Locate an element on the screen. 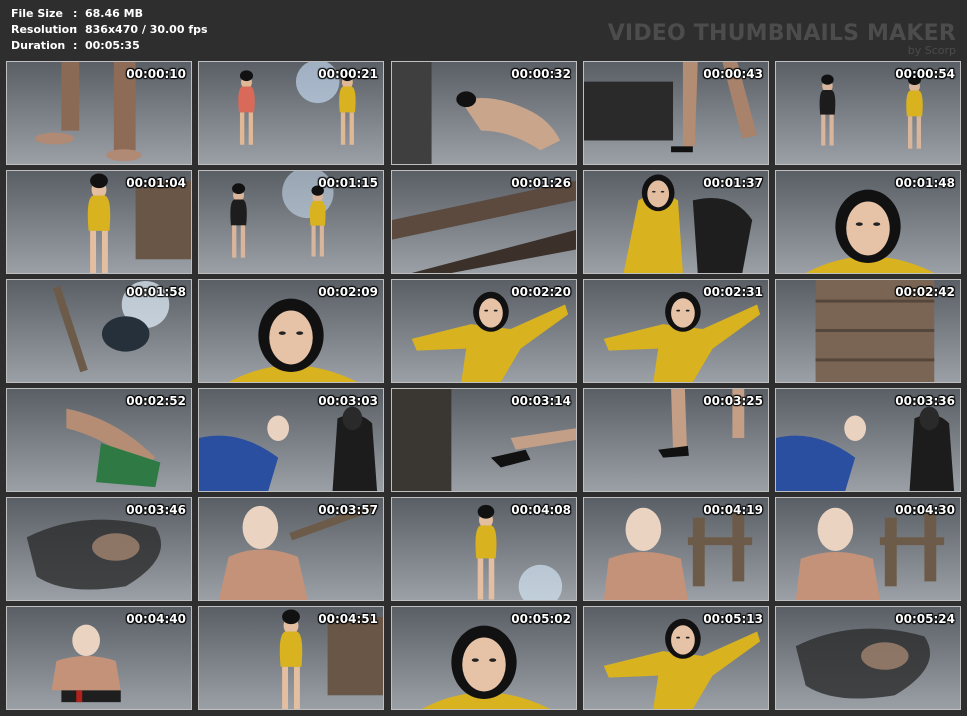 This screenshot has height=716, width=967. thumbnail-frame: 00:01:58 is located at coordinates (99, 331).